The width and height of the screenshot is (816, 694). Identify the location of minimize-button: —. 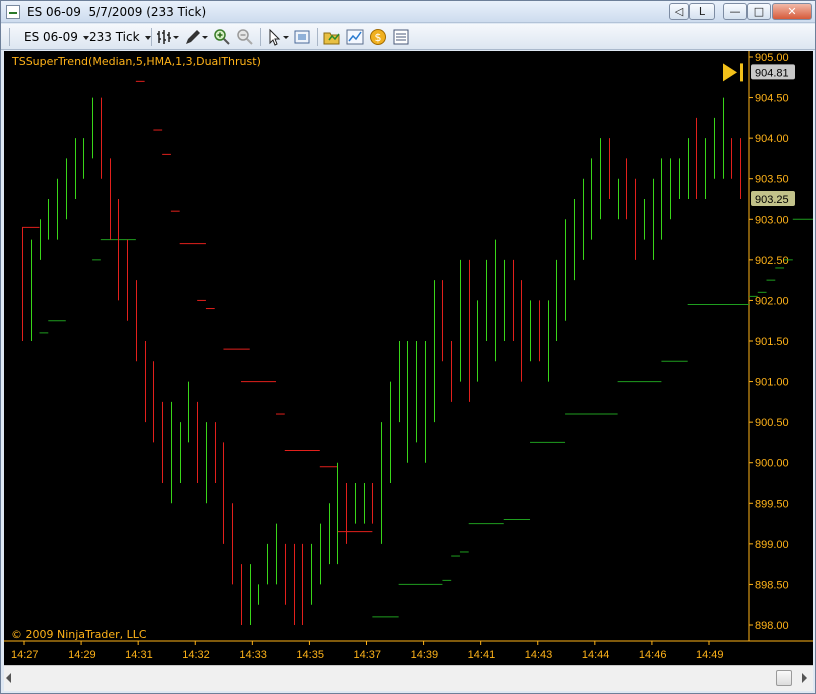
(735, 11).